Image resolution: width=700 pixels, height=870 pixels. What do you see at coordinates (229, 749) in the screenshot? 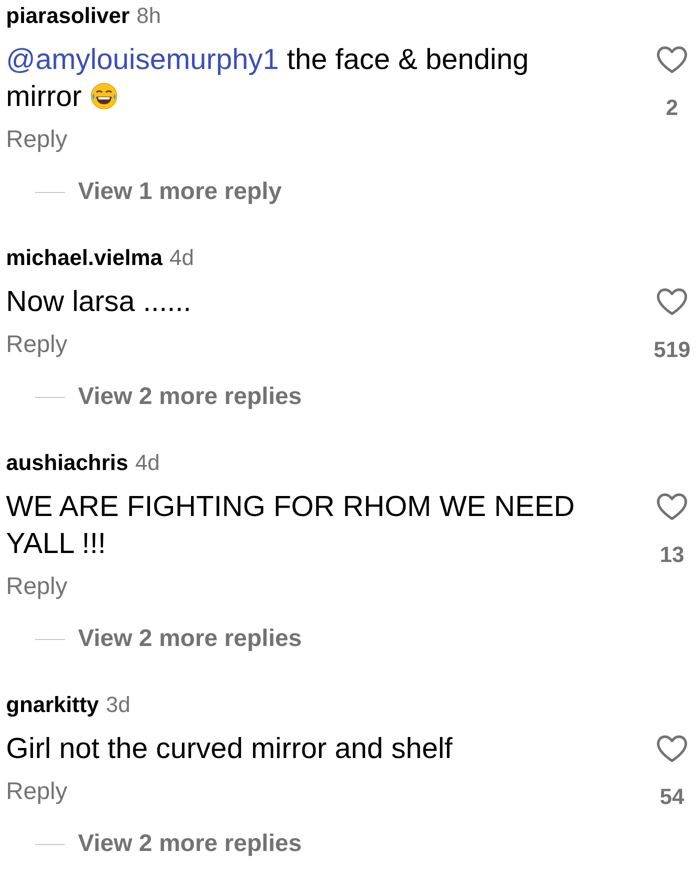
I see `comment-text: Girl not the curved mirror and shelf` at bounding box center [229, 749].